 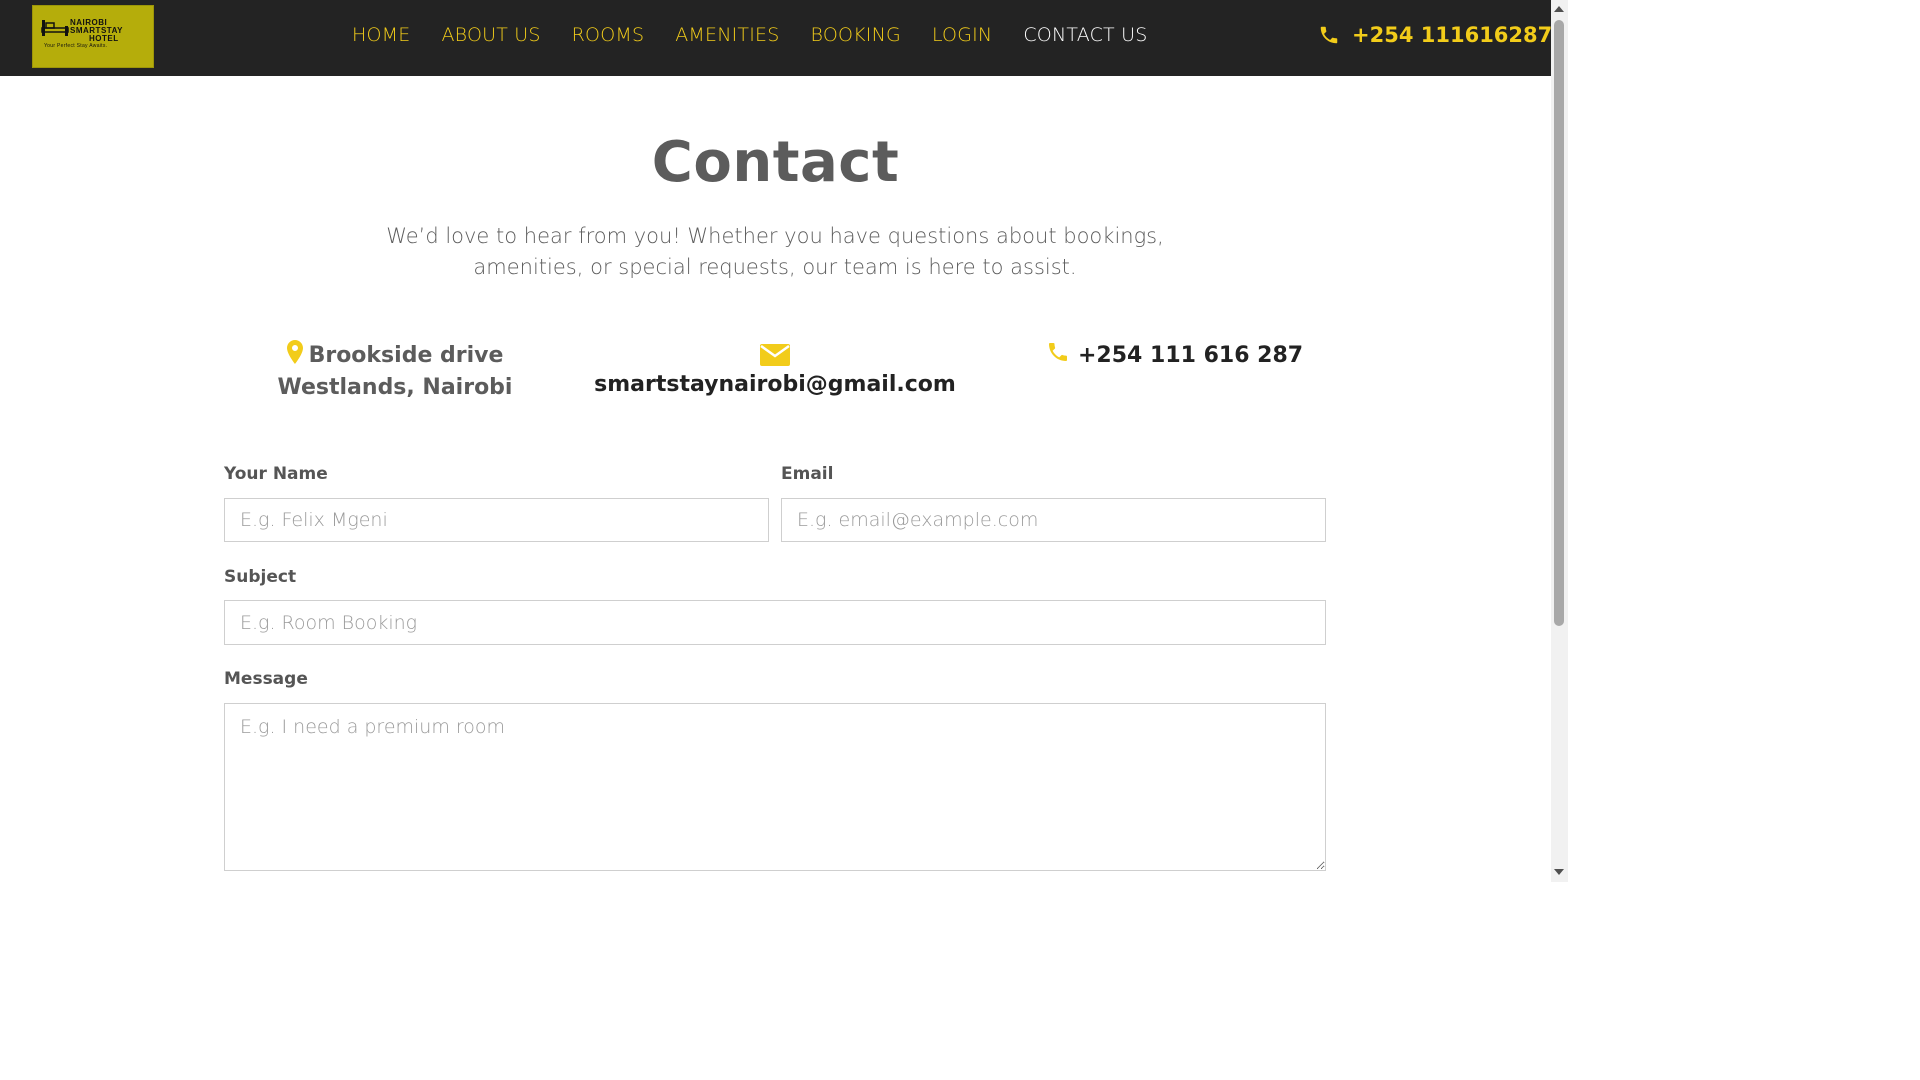 I want to click on contact-email: smartstaynairobi@gmail.com, so click(x=775, y=370).